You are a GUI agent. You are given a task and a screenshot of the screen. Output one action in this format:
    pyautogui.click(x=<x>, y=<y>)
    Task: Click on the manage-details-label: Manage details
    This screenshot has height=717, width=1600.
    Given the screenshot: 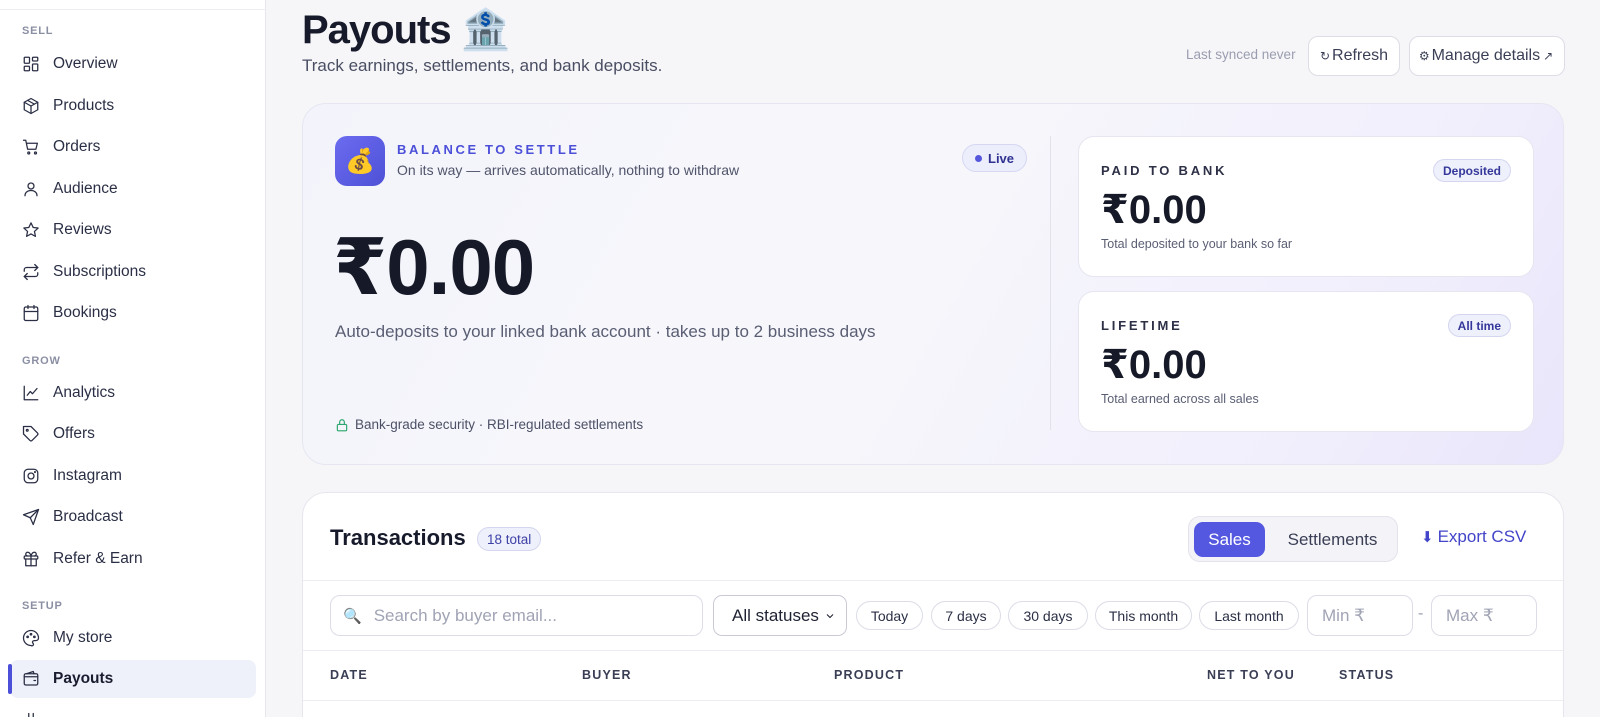 What is the action you would take?
    pyautogui.click(x=1486, y=55)
    